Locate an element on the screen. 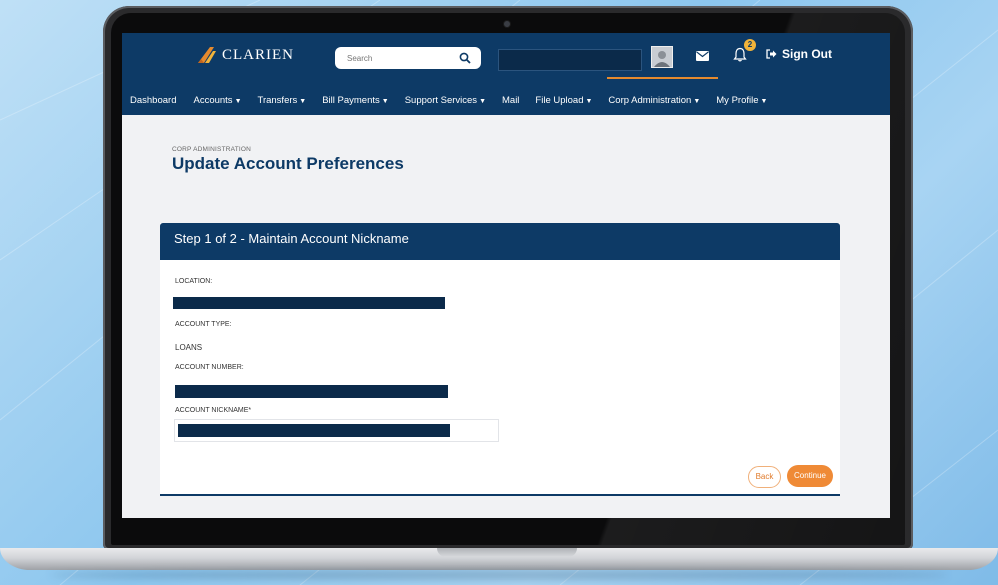 This screenshot has width=998, height=585. nav-transfers: Transfers ▼ is located at coordinates (282, 100).